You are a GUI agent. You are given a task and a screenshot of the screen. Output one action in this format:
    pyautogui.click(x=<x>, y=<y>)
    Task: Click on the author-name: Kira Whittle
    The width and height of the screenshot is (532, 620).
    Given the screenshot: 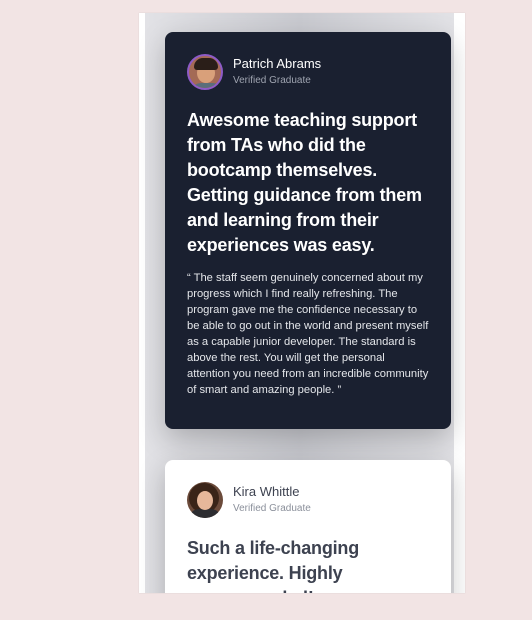 What is the action you would take?
    pyautogui.click(x=266, y=491)
    